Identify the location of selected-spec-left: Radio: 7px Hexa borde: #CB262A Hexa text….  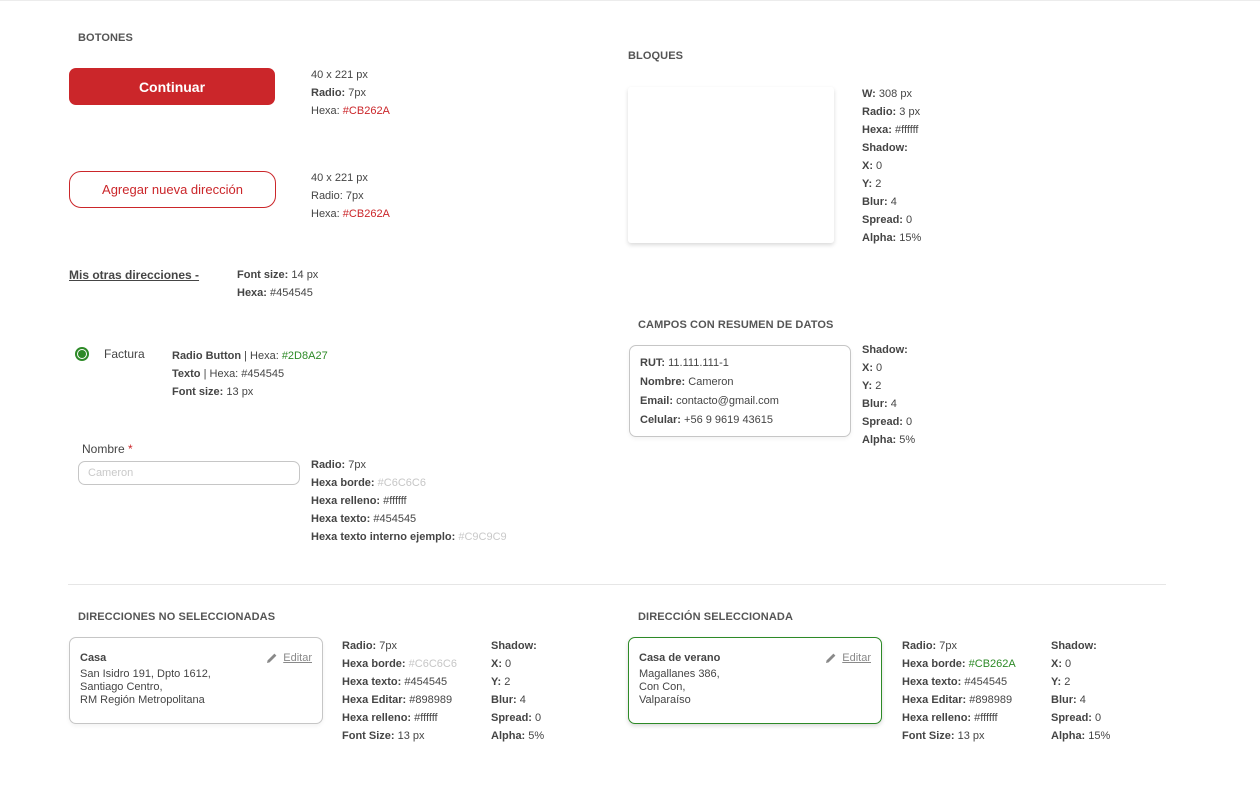
(959, 691).